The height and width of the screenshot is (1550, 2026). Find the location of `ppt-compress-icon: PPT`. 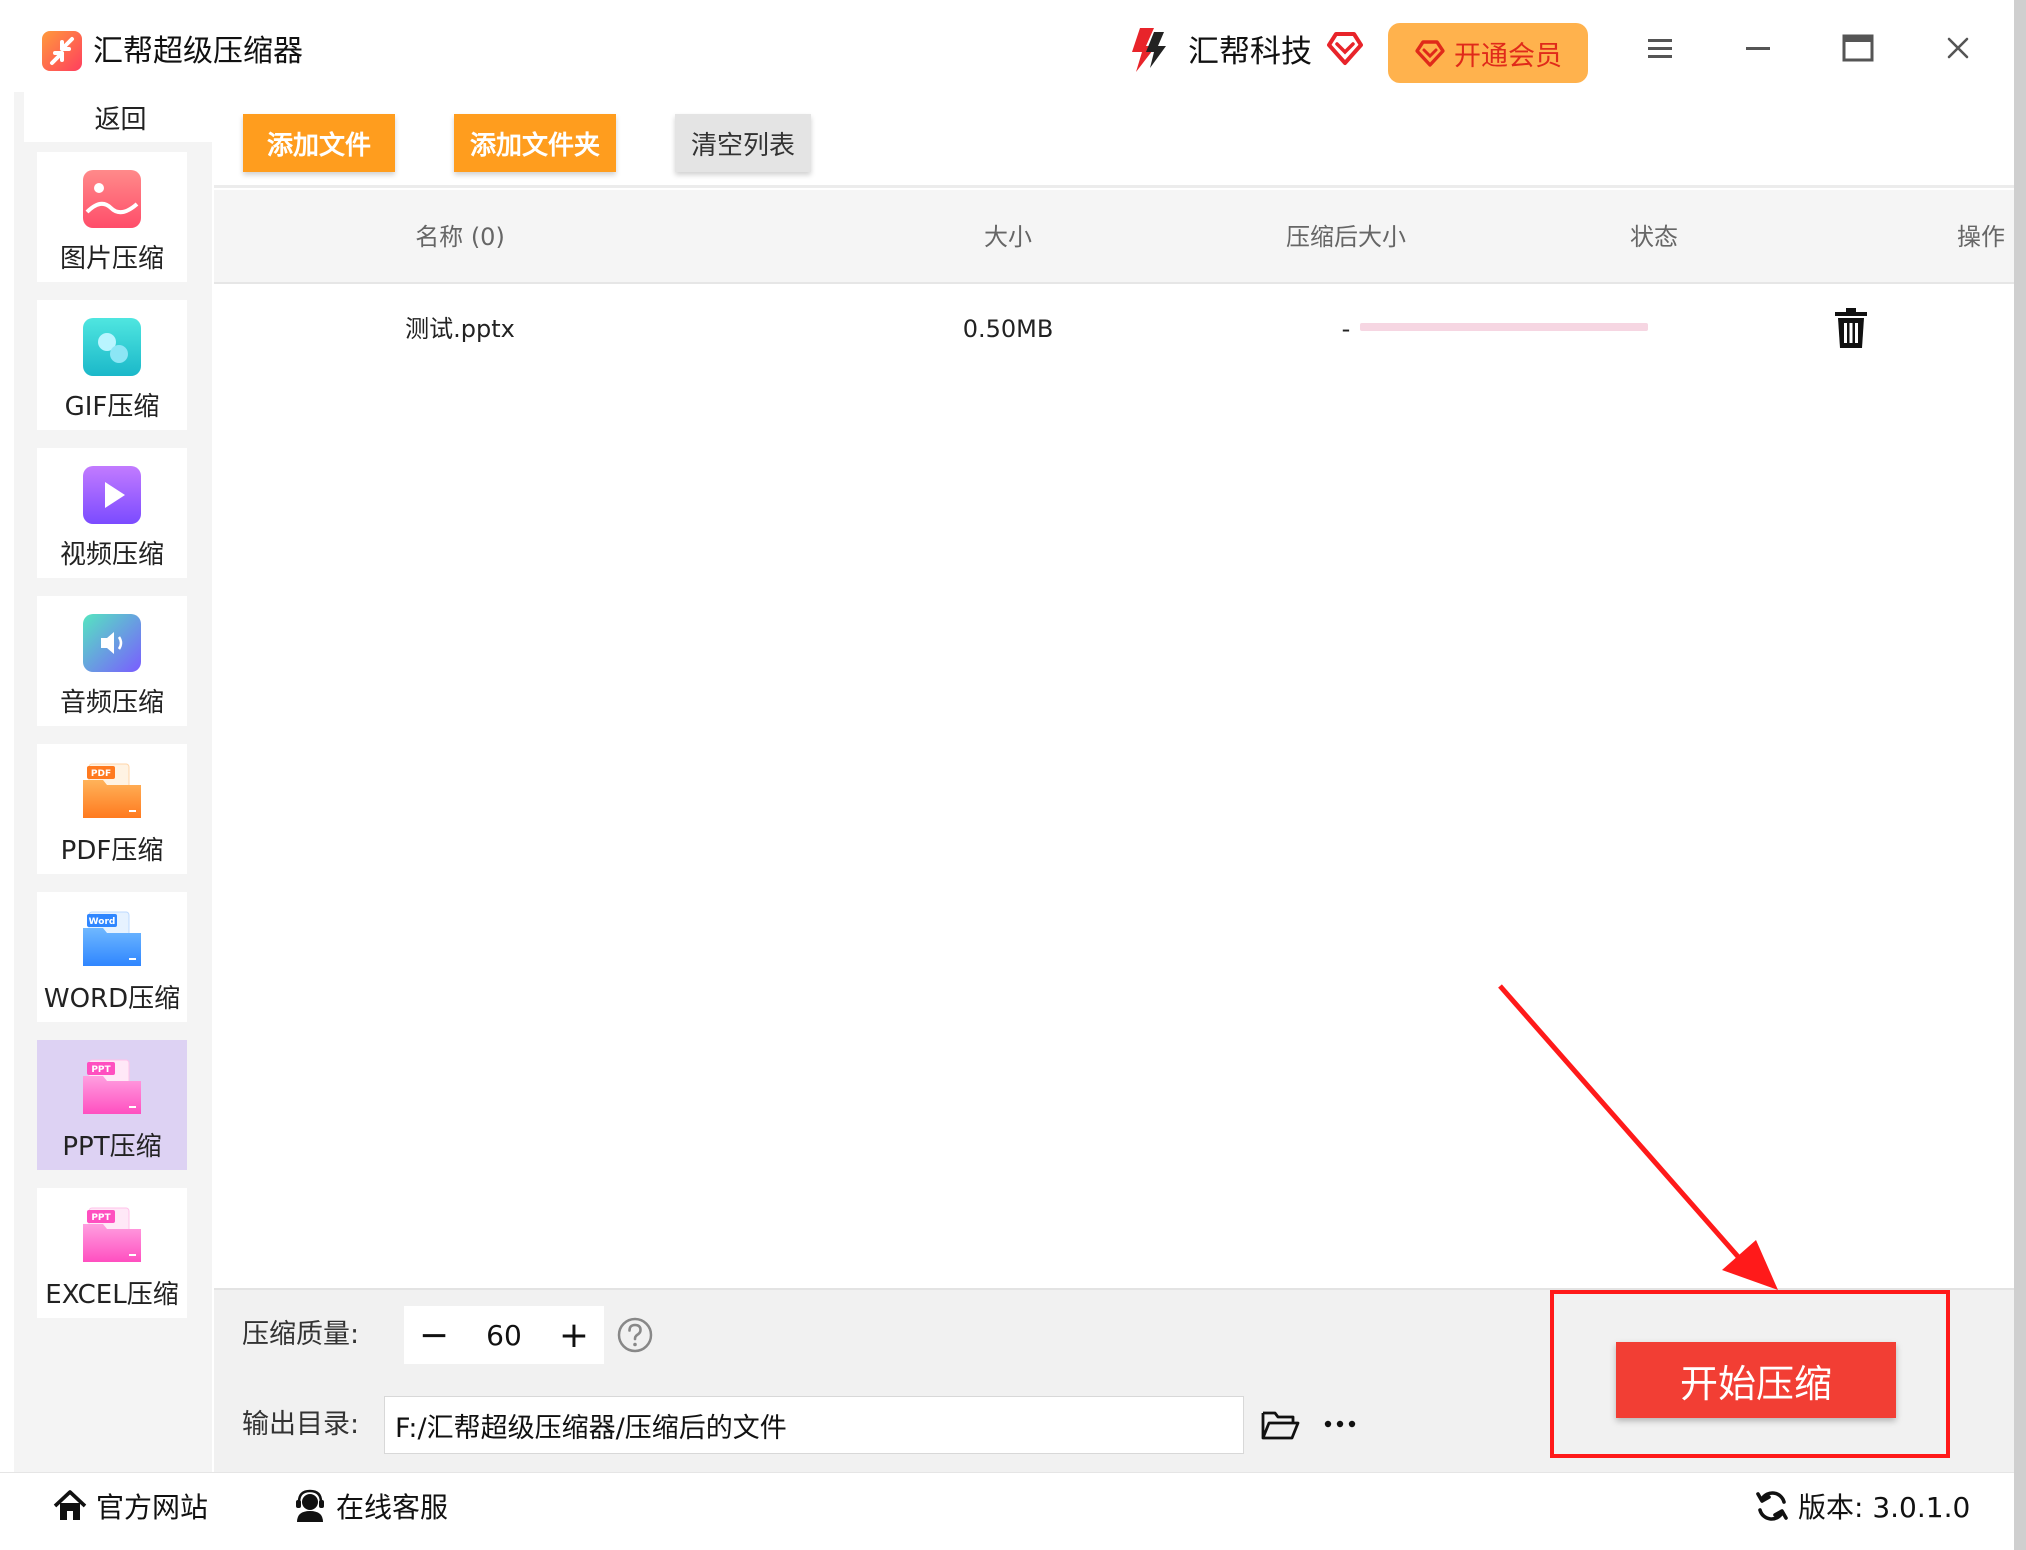

ppt-compress-icon: PPT is located at coordinates (112, 1086).